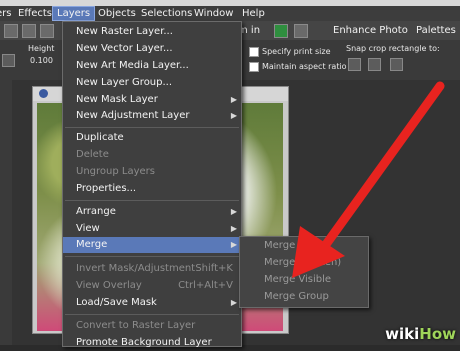  What do you see at coordinates (304, 246) in the screenshot?
I see `submenu-merge-down: Merge D` at bounding box center [304, 246].